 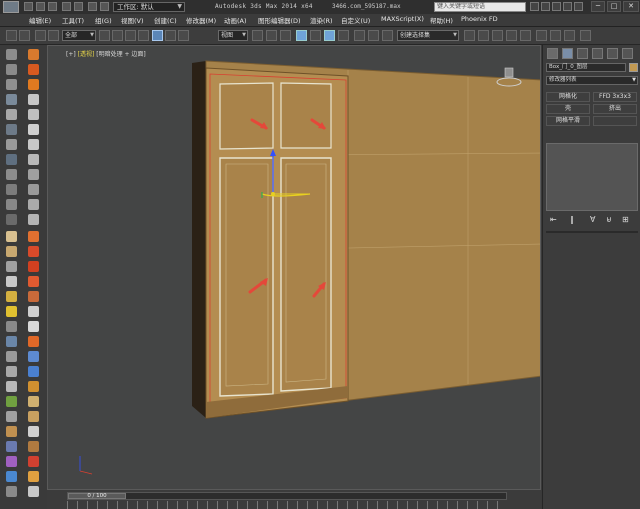 What do you see at coordinates (598, 6) in the screenshot?
I see `minimize-button: ─` at bounding box center [598, 6].